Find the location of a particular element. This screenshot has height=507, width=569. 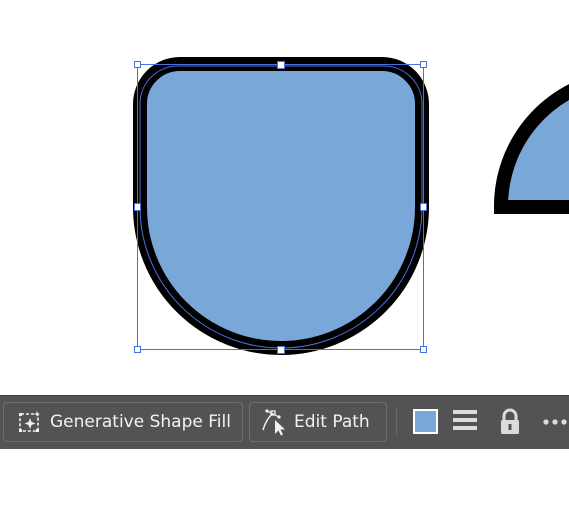

handle-middle-left is located at coordinates (137, 207).